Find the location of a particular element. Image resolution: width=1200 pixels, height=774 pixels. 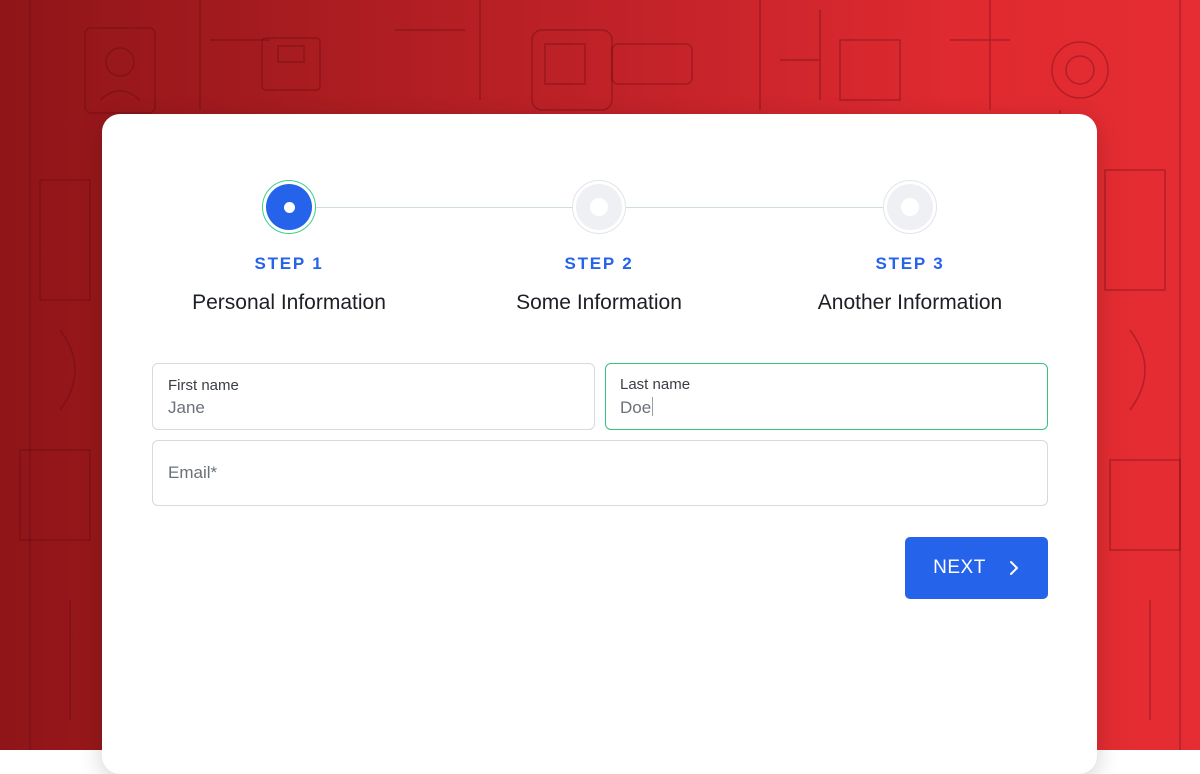

step-2-number: STEP 2 is located at coordinates (599, 263).